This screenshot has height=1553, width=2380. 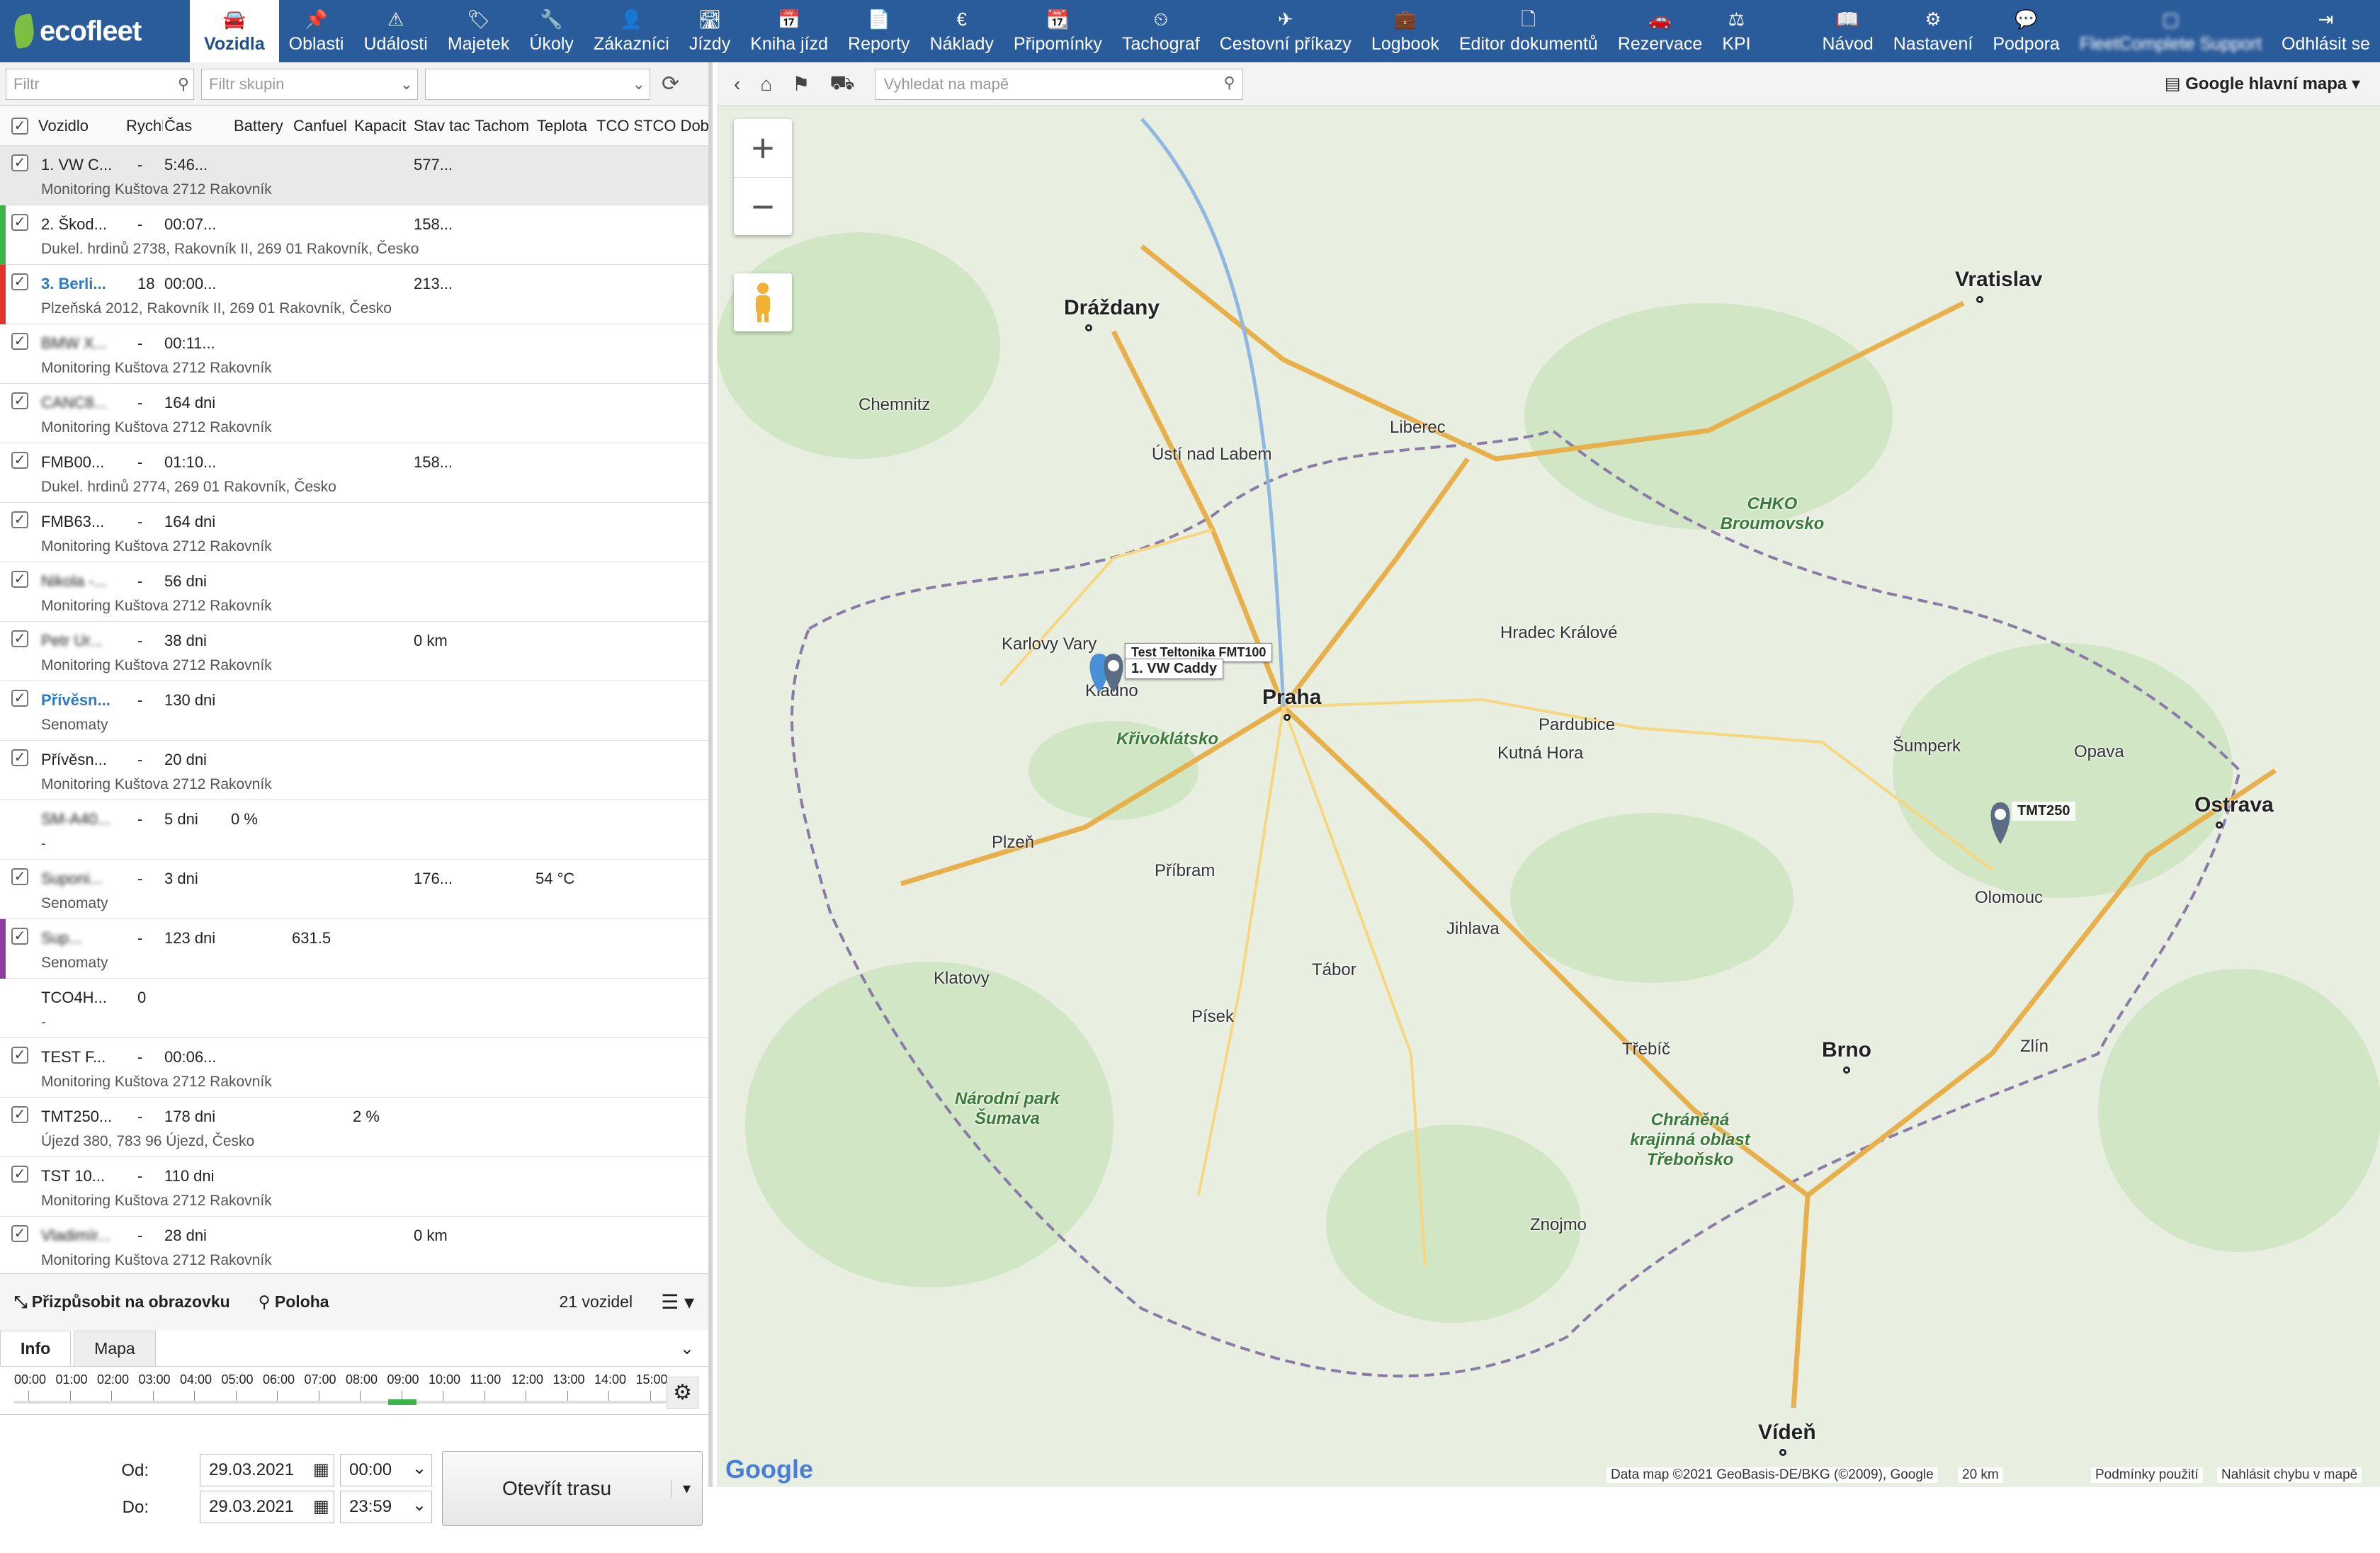 I want to click on vehicle-label-vw-caddy: 1. VW Caddy, so click(x=1175, y=669).